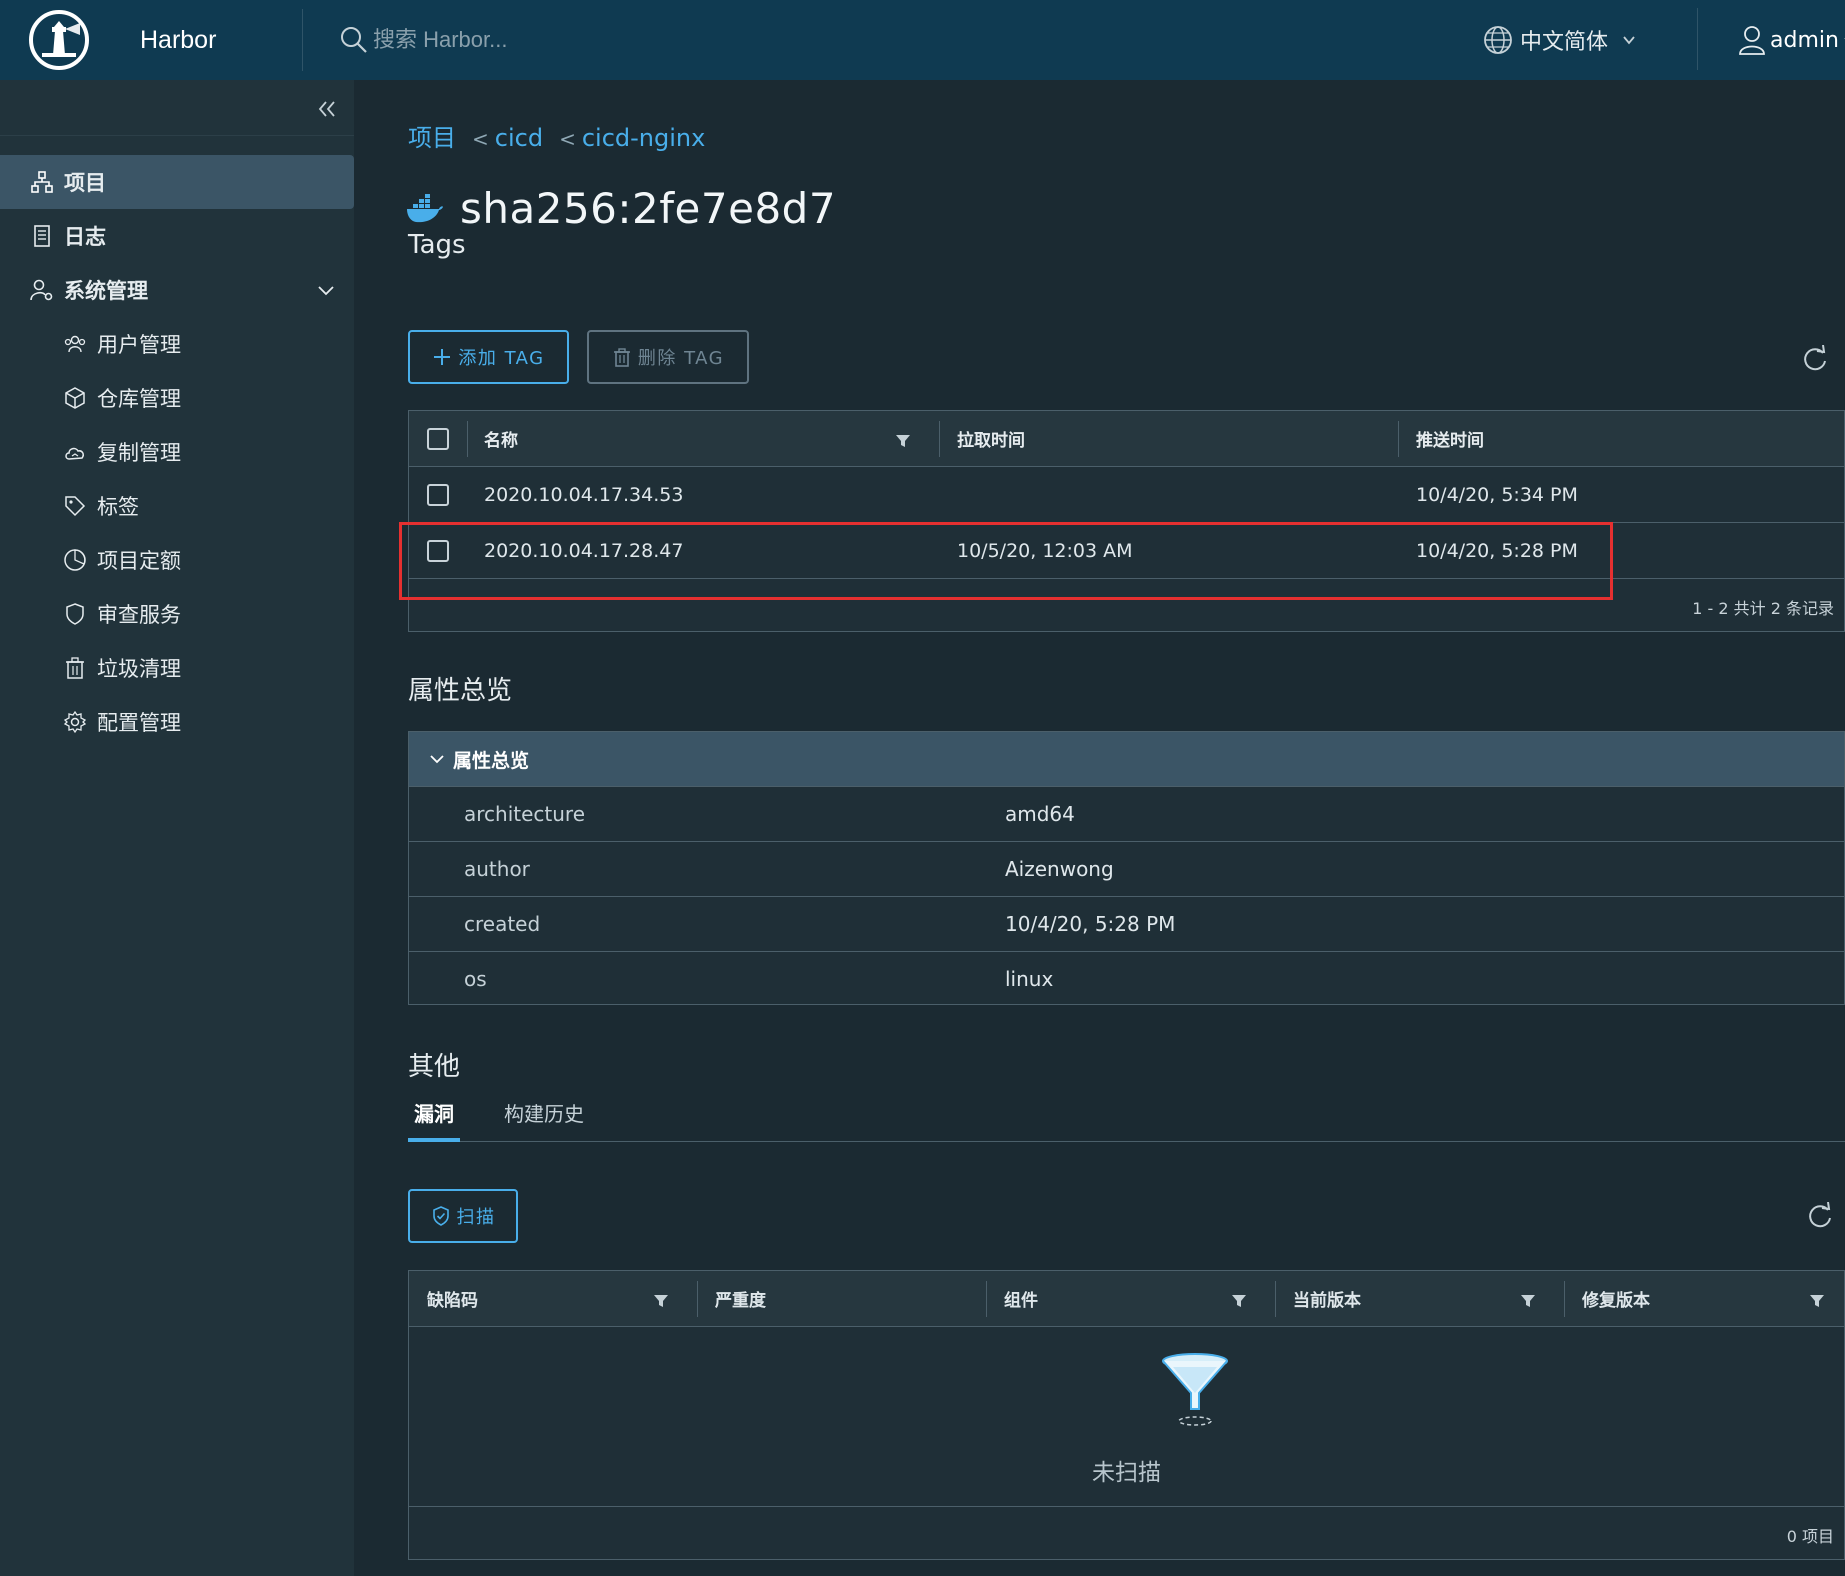 This screenshot has height=1576, width=1845. I want to click on shield-check-icon, so click(441, 1216).